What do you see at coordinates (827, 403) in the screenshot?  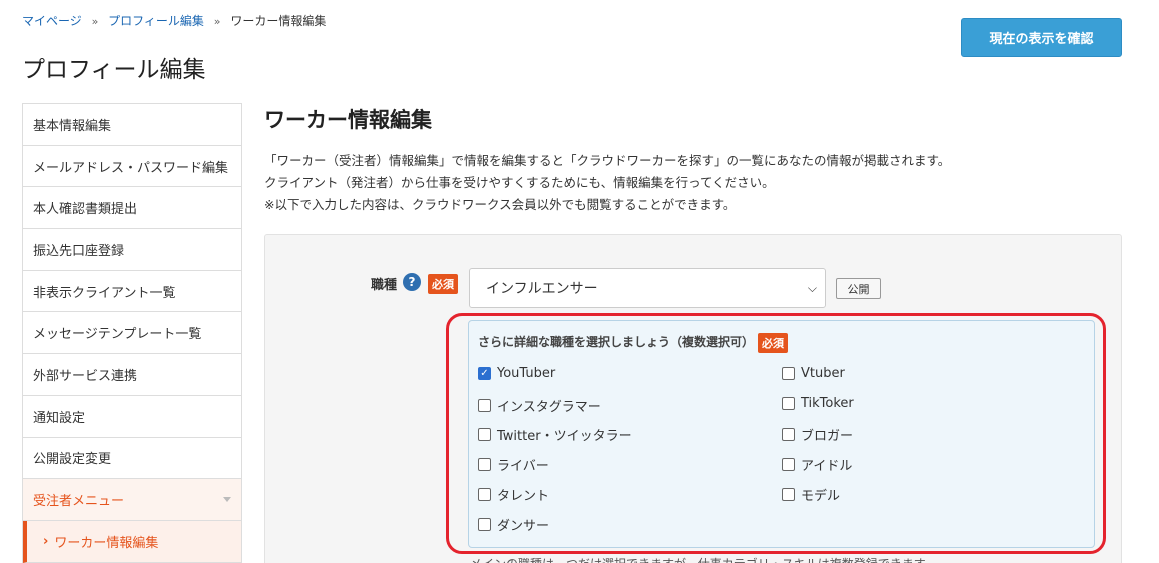 I see `checkbox-label: TikToker` at bounding box center [827, 403].